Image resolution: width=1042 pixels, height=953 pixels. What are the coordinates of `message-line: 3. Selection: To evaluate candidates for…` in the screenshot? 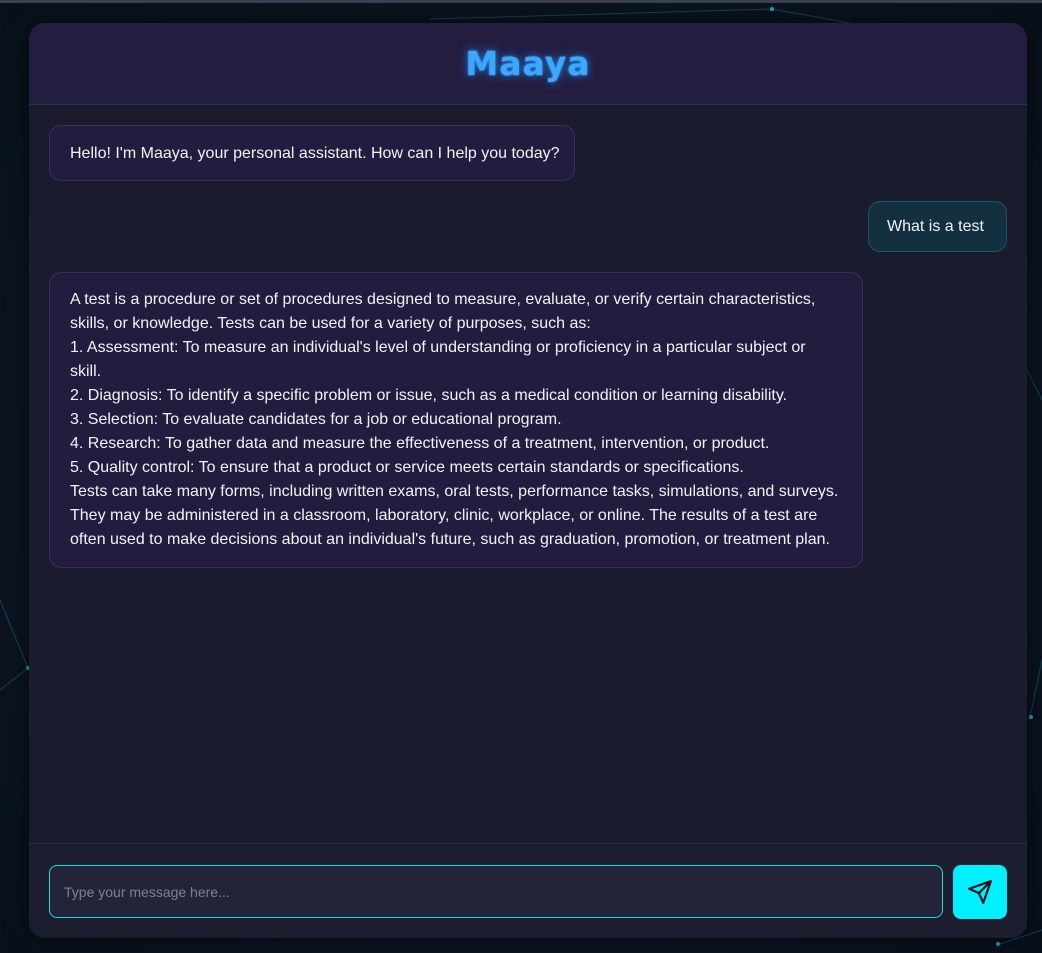 It's located at (316, 419).